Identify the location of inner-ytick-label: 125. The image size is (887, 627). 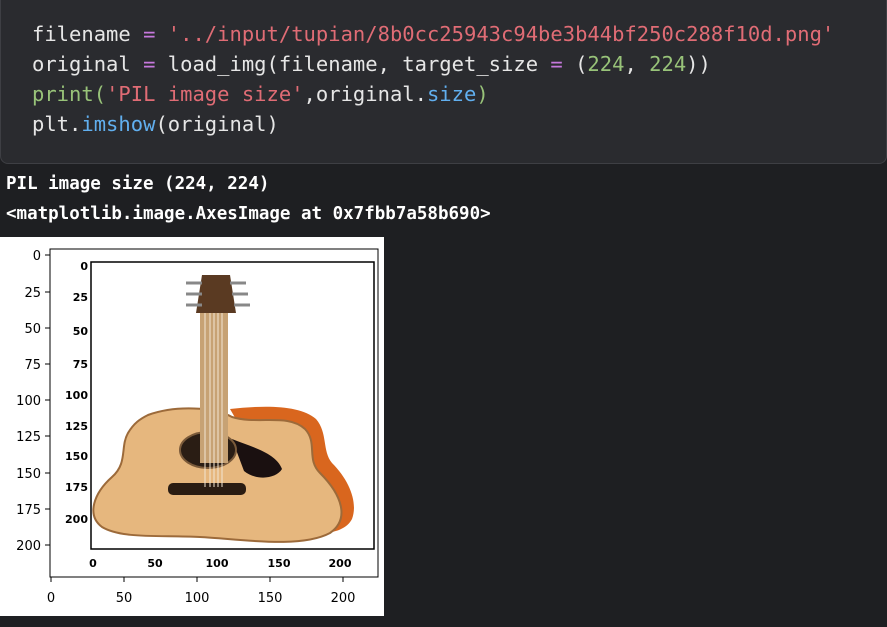
(76, 426).